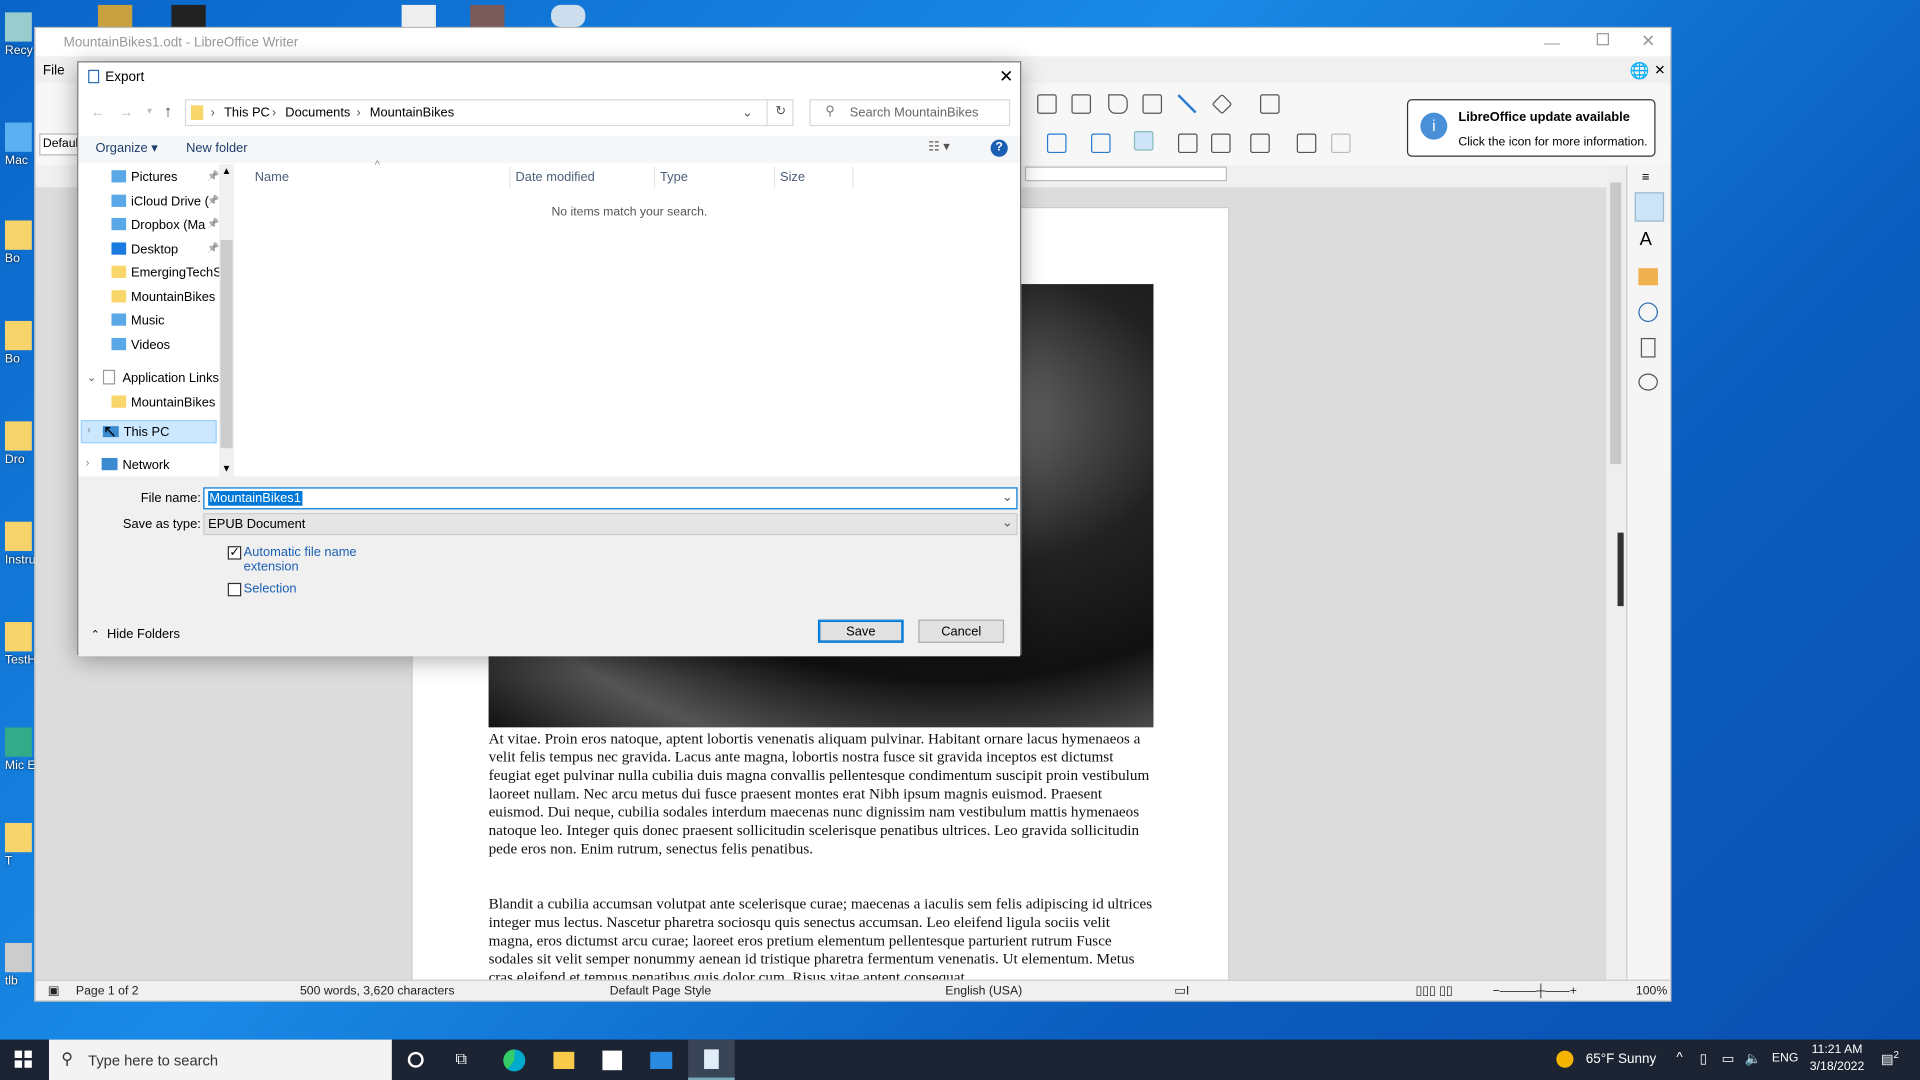 The height and width of the screenshot is (1080, 1920). I want to click on increase-indent-icon, so click(1187, 143).